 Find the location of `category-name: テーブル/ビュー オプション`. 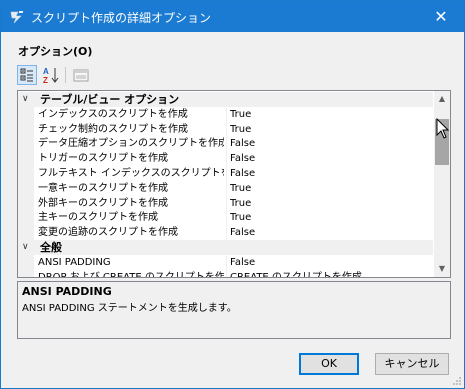

category-name: テーブル/ビュー オプション is located at coordinates (110, 99).